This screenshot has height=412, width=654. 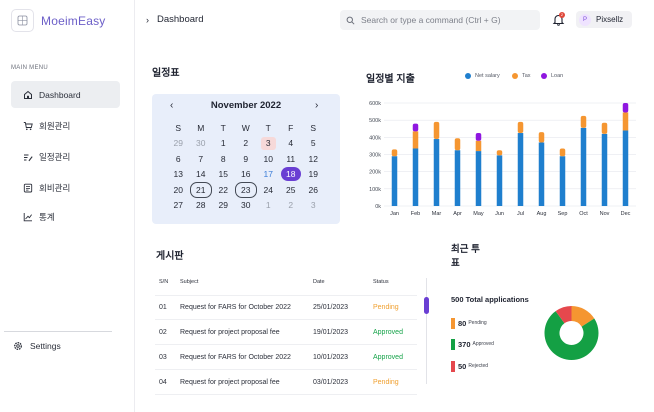 I want to click on user-profile-button: P Pixsellz, so click(x=604, y=19).